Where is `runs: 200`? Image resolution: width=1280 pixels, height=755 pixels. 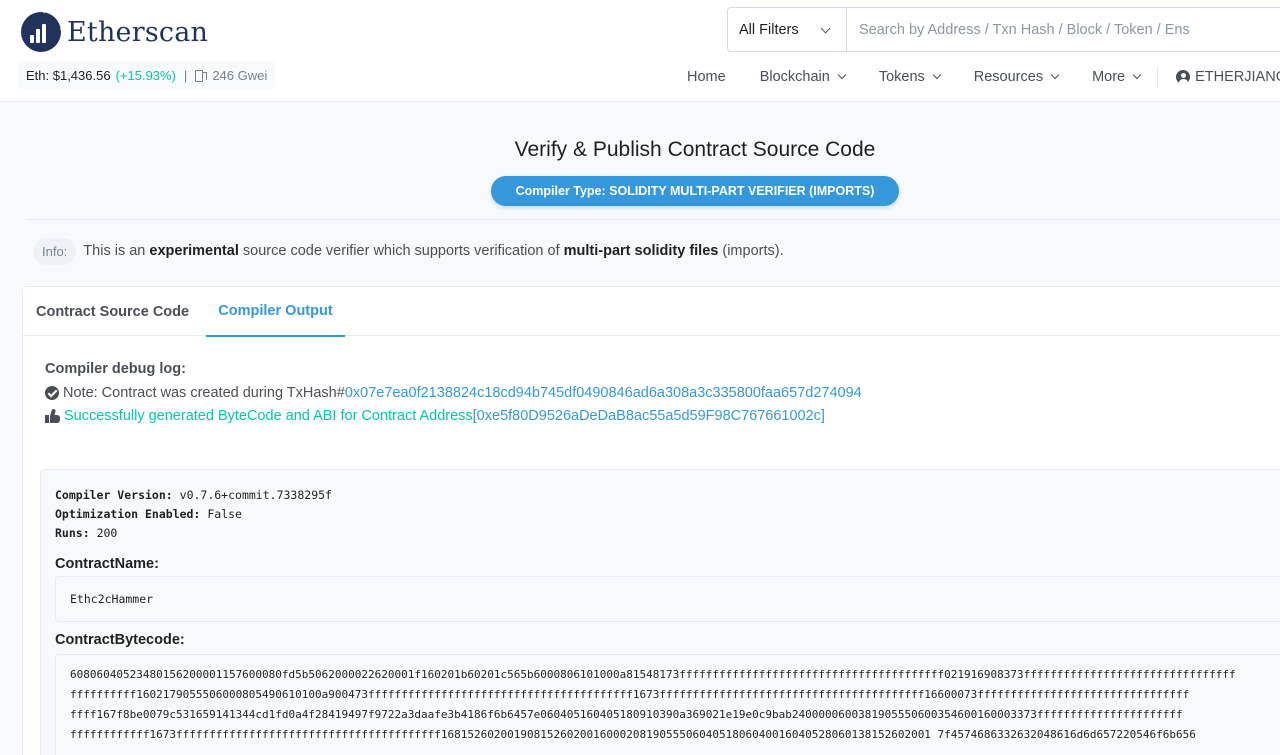
runs: 200 is located at coordinates (107, 533).